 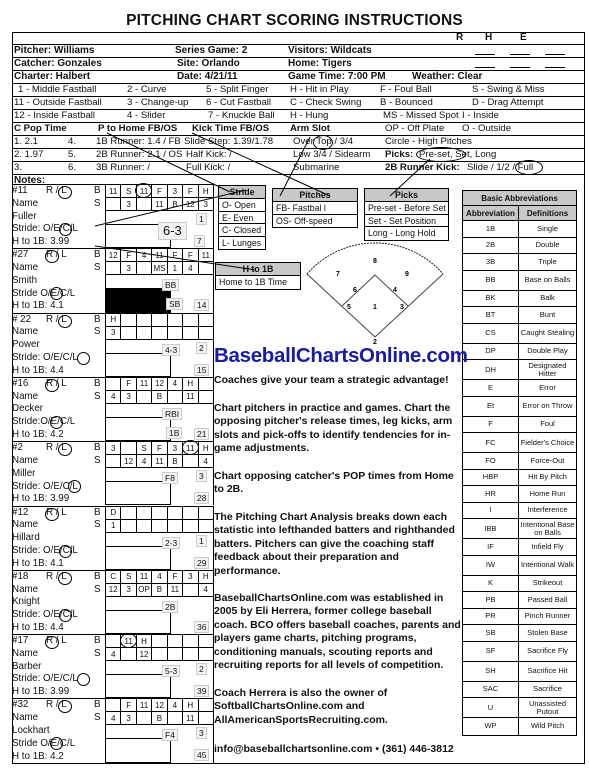 What do you see at coordinates (447, 76) in the screenshot?
I see `weather-field: Weather: Clear` at bounding box center [447, 76].